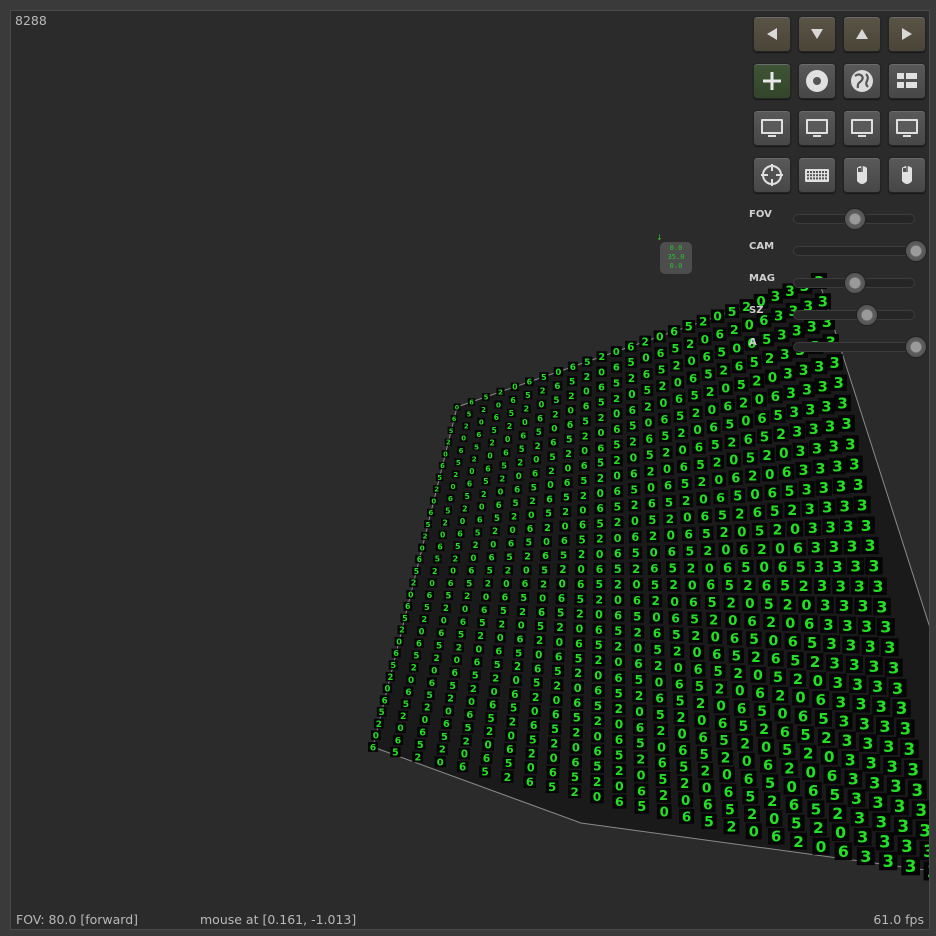 The height and width of the screenshot is (936, 936). Describe the element at coordinates (862, 34) in the screenshot. I see `pan-up-button` at that location.